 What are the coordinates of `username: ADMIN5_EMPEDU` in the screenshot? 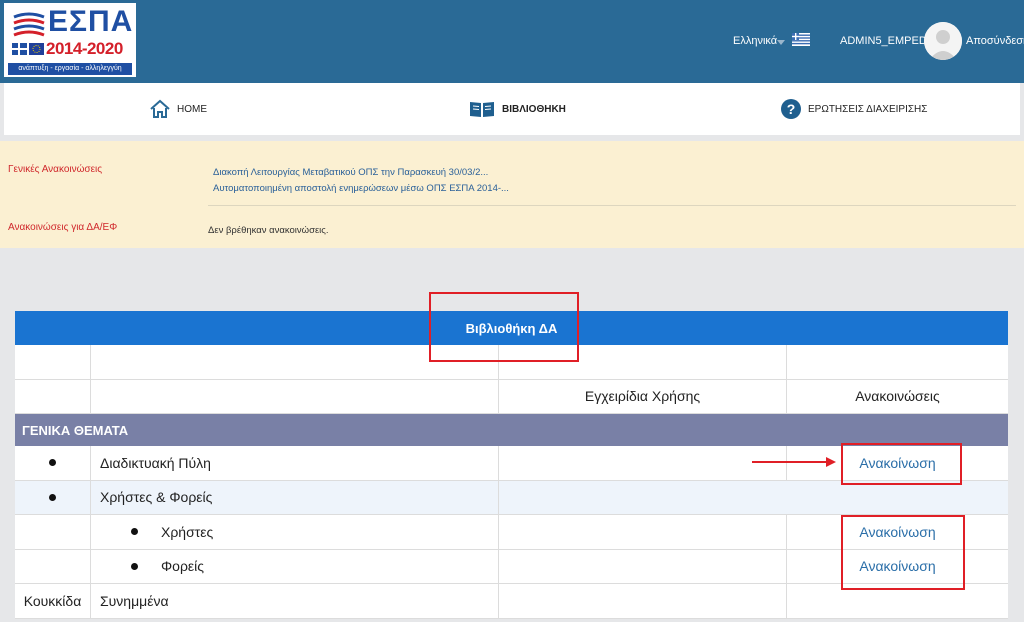 It's located at (887, 41).